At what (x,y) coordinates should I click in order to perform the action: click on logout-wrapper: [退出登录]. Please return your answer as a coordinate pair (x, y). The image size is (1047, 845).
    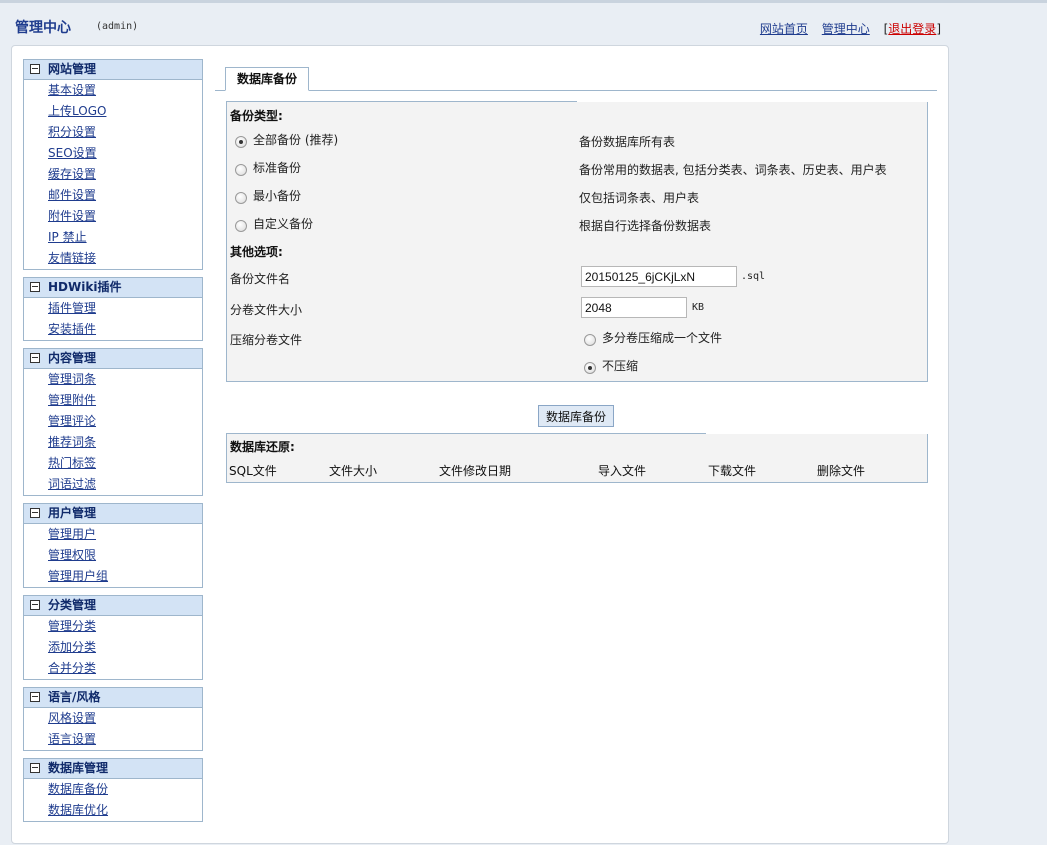
    Looking at the image, I should click on (912, 29).